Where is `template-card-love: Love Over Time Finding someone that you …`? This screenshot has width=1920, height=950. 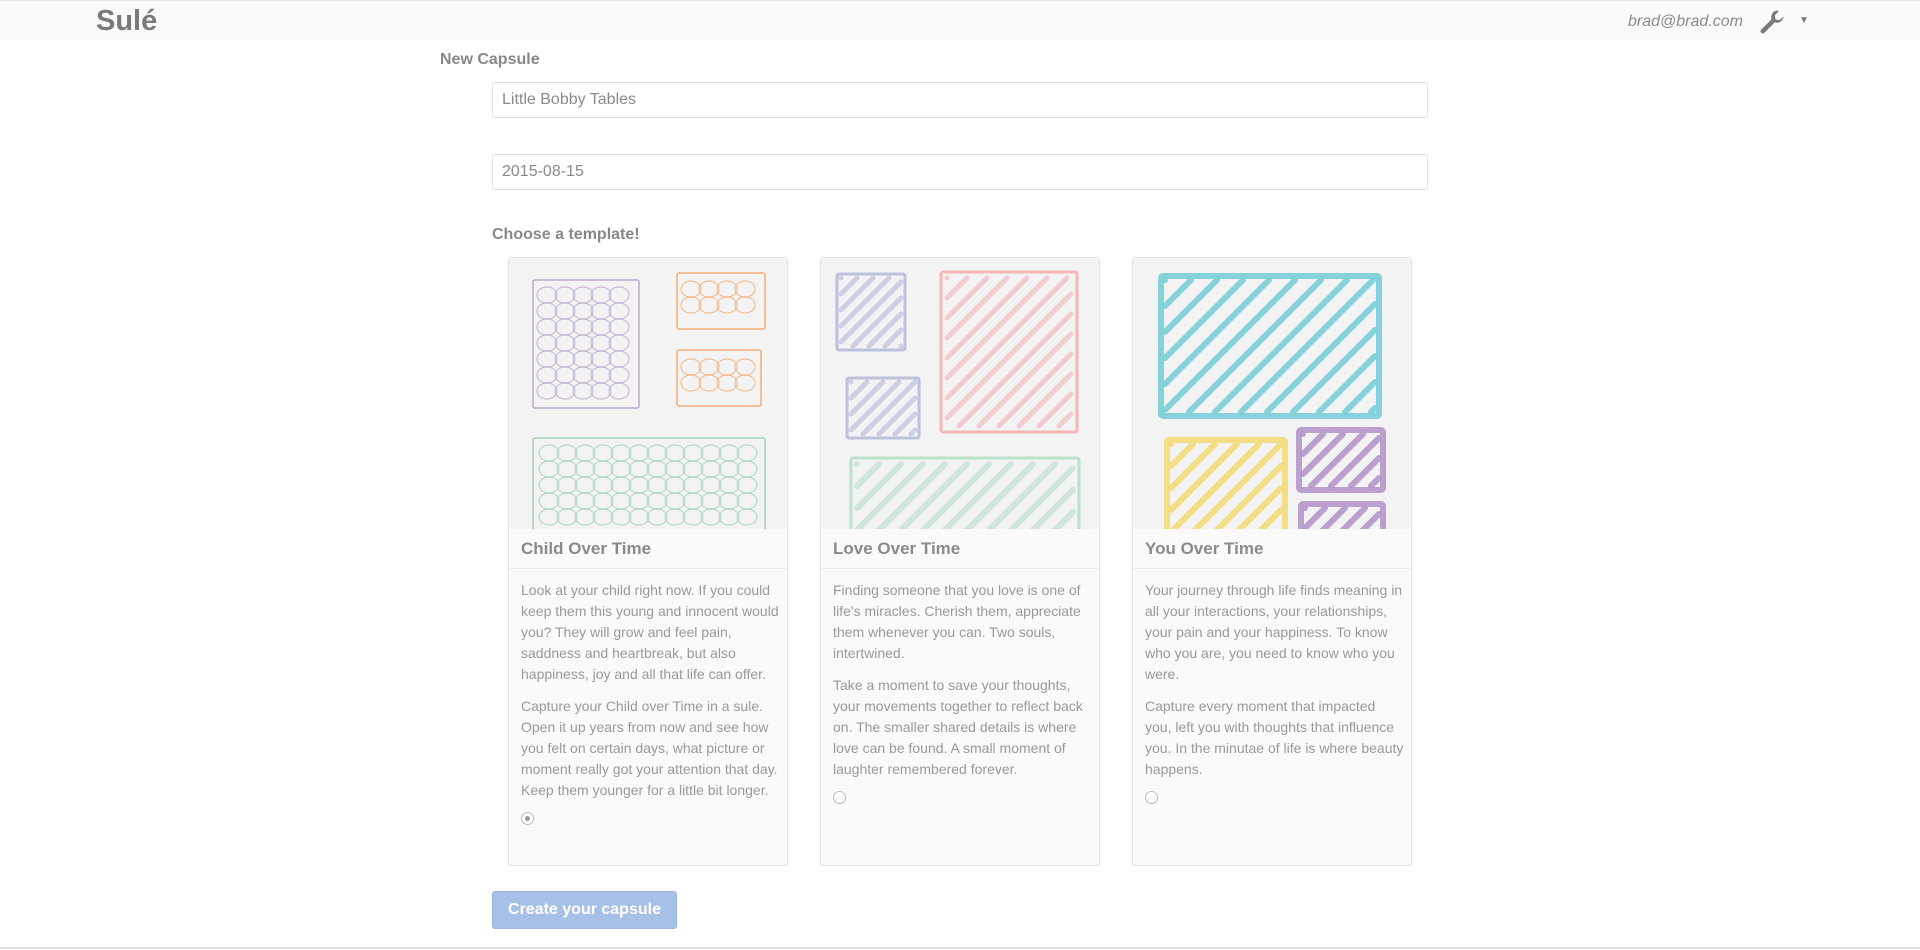
template-card-love: Love Over Time Finding someone that you … is located at coordinates (960, 561).